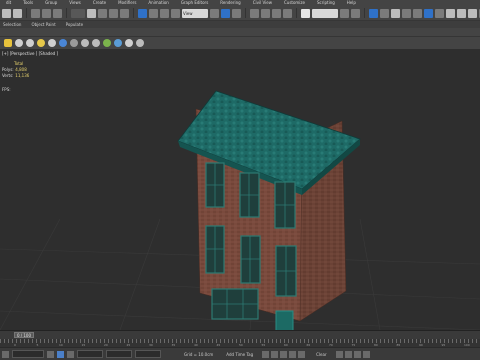  What do you see at coordinates (321, 354) in the screenshot?
I see `key-mode-label: Clear` at bounding box center [321, 354].